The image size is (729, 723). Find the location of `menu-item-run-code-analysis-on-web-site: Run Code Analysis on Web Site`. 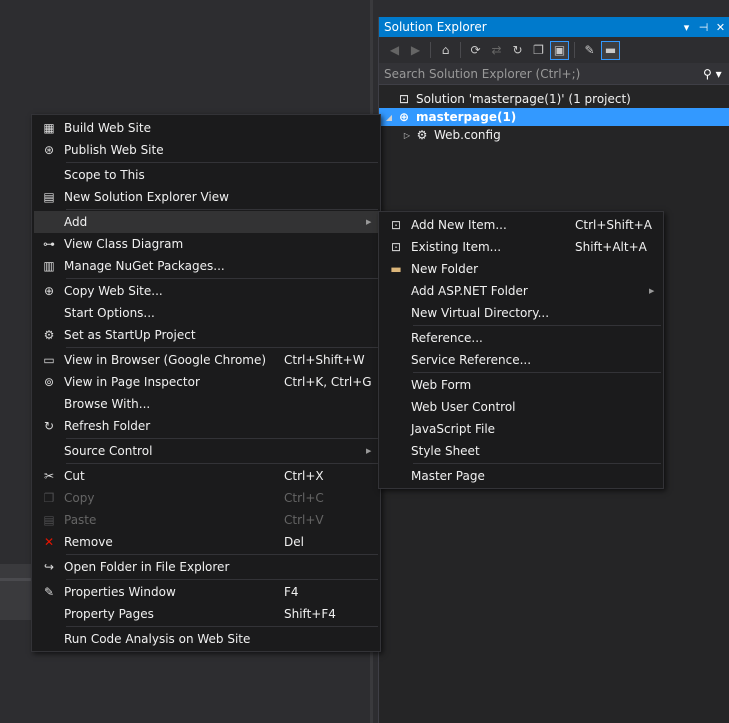

menu-item-run-code-analysis-on-web-site: Run Code Analysis on Web Site is located at coordinates (206, 639).